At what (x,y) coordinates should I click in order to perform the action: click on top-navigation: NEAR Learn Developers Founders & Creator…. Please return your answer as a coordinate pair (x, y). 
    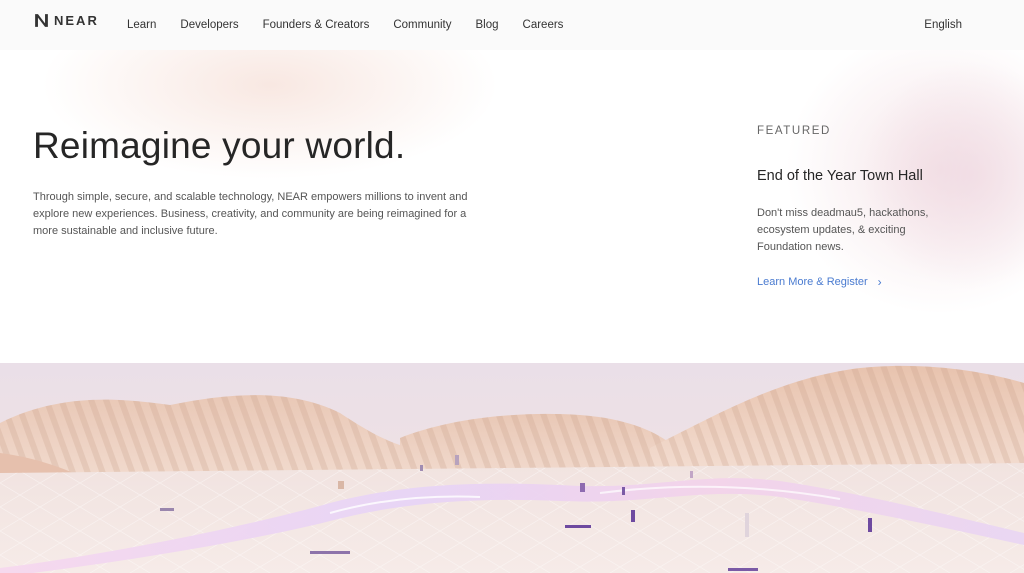
    Looking at the image, I should click on (512, 25).